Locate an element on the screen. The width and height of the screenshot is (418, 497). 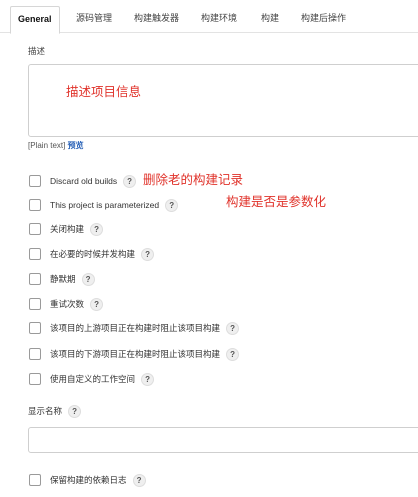
quiet-period-label: 静默期 is located at coordinates (63, 278).